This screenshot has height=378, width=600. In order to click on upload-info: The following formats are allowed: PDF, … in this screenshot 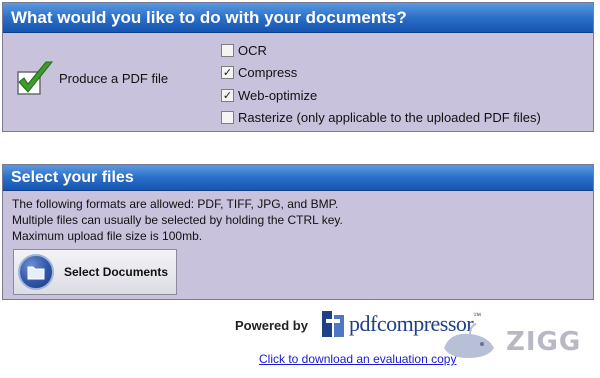, I will do `click(177, 220)`.